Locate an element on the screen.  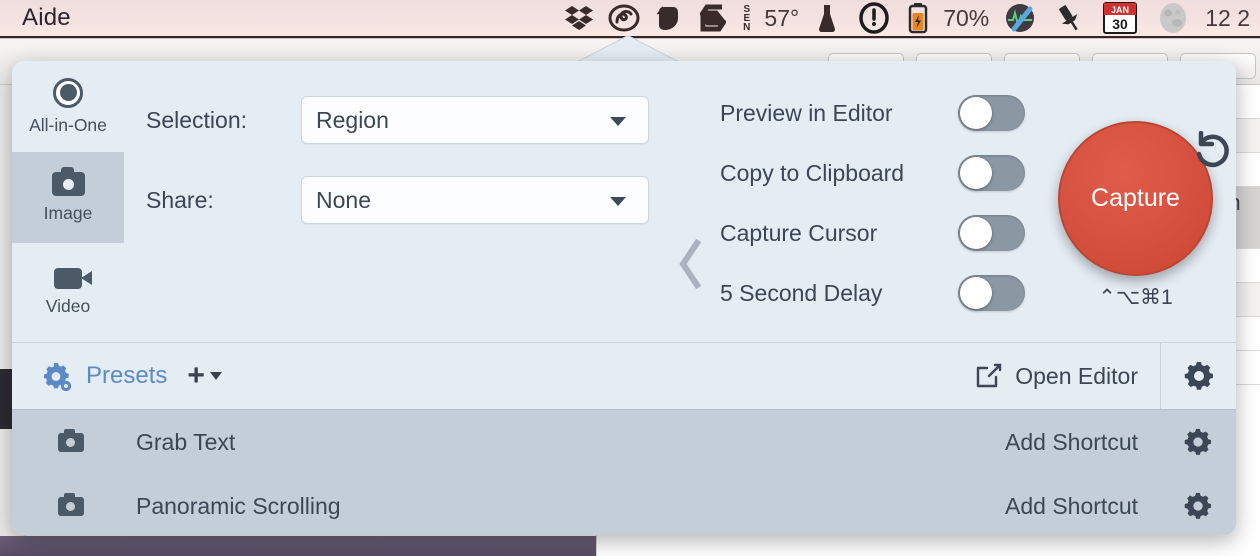
toggle-copy-to-clipboard: Copy to Clipboard is located at coordinates (872, 173).